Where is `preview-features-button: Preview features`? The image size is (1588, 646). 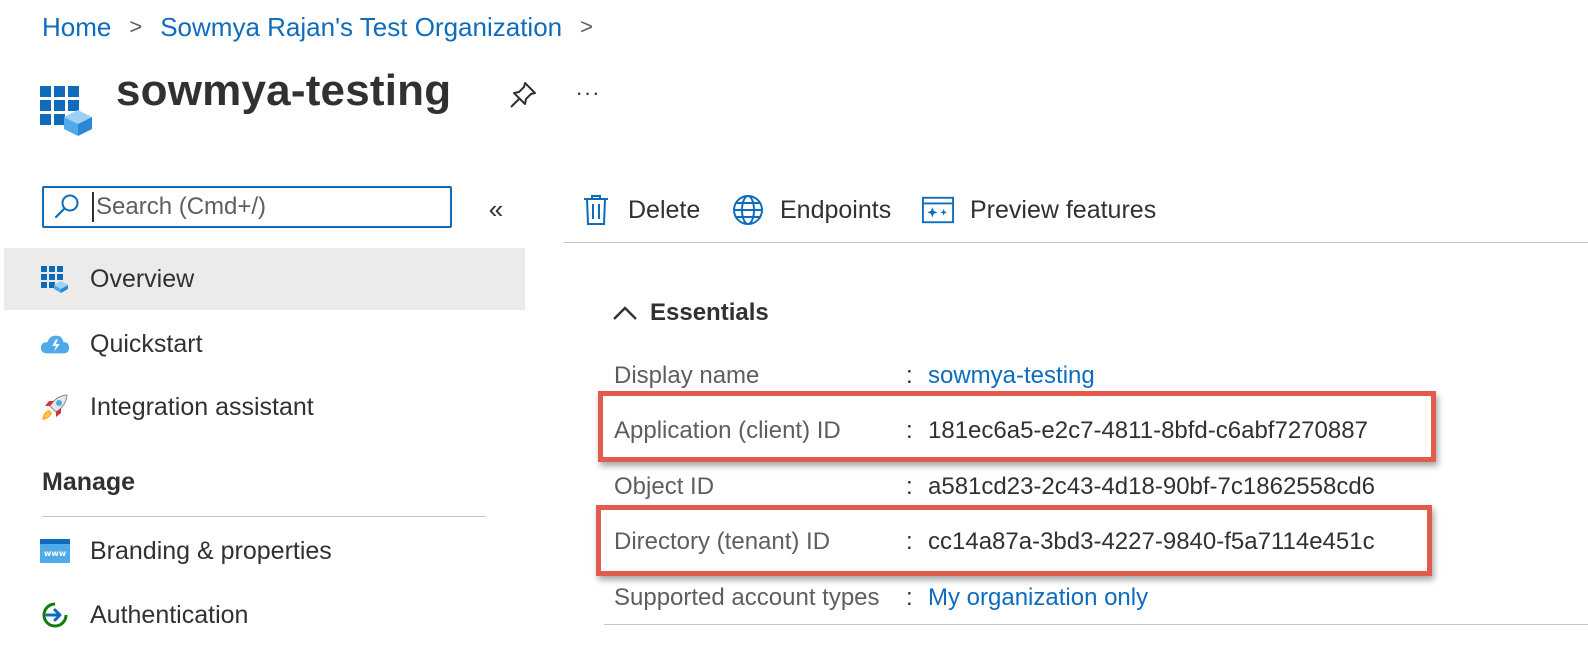
preview-features-button: Preview features is located at coordinates (1039, 210).